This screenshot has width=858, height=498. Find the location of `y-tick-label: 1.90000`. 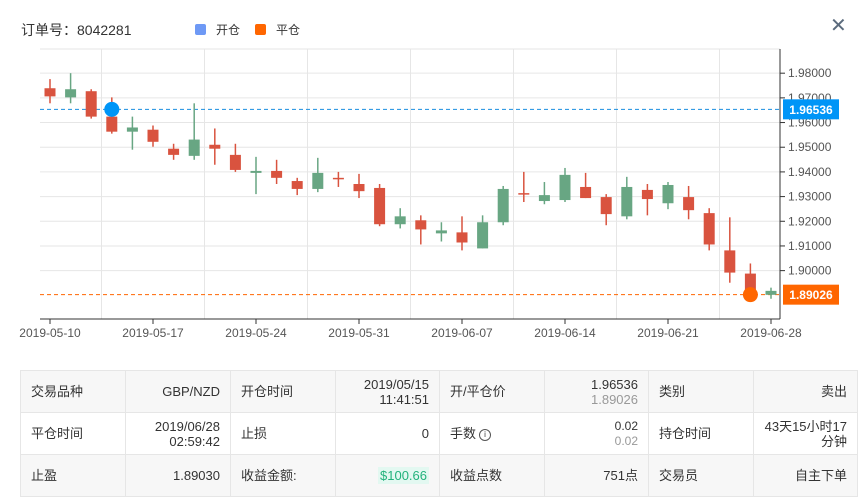

y-tick-label: 1.90000 is located at coordinates (810, 271).